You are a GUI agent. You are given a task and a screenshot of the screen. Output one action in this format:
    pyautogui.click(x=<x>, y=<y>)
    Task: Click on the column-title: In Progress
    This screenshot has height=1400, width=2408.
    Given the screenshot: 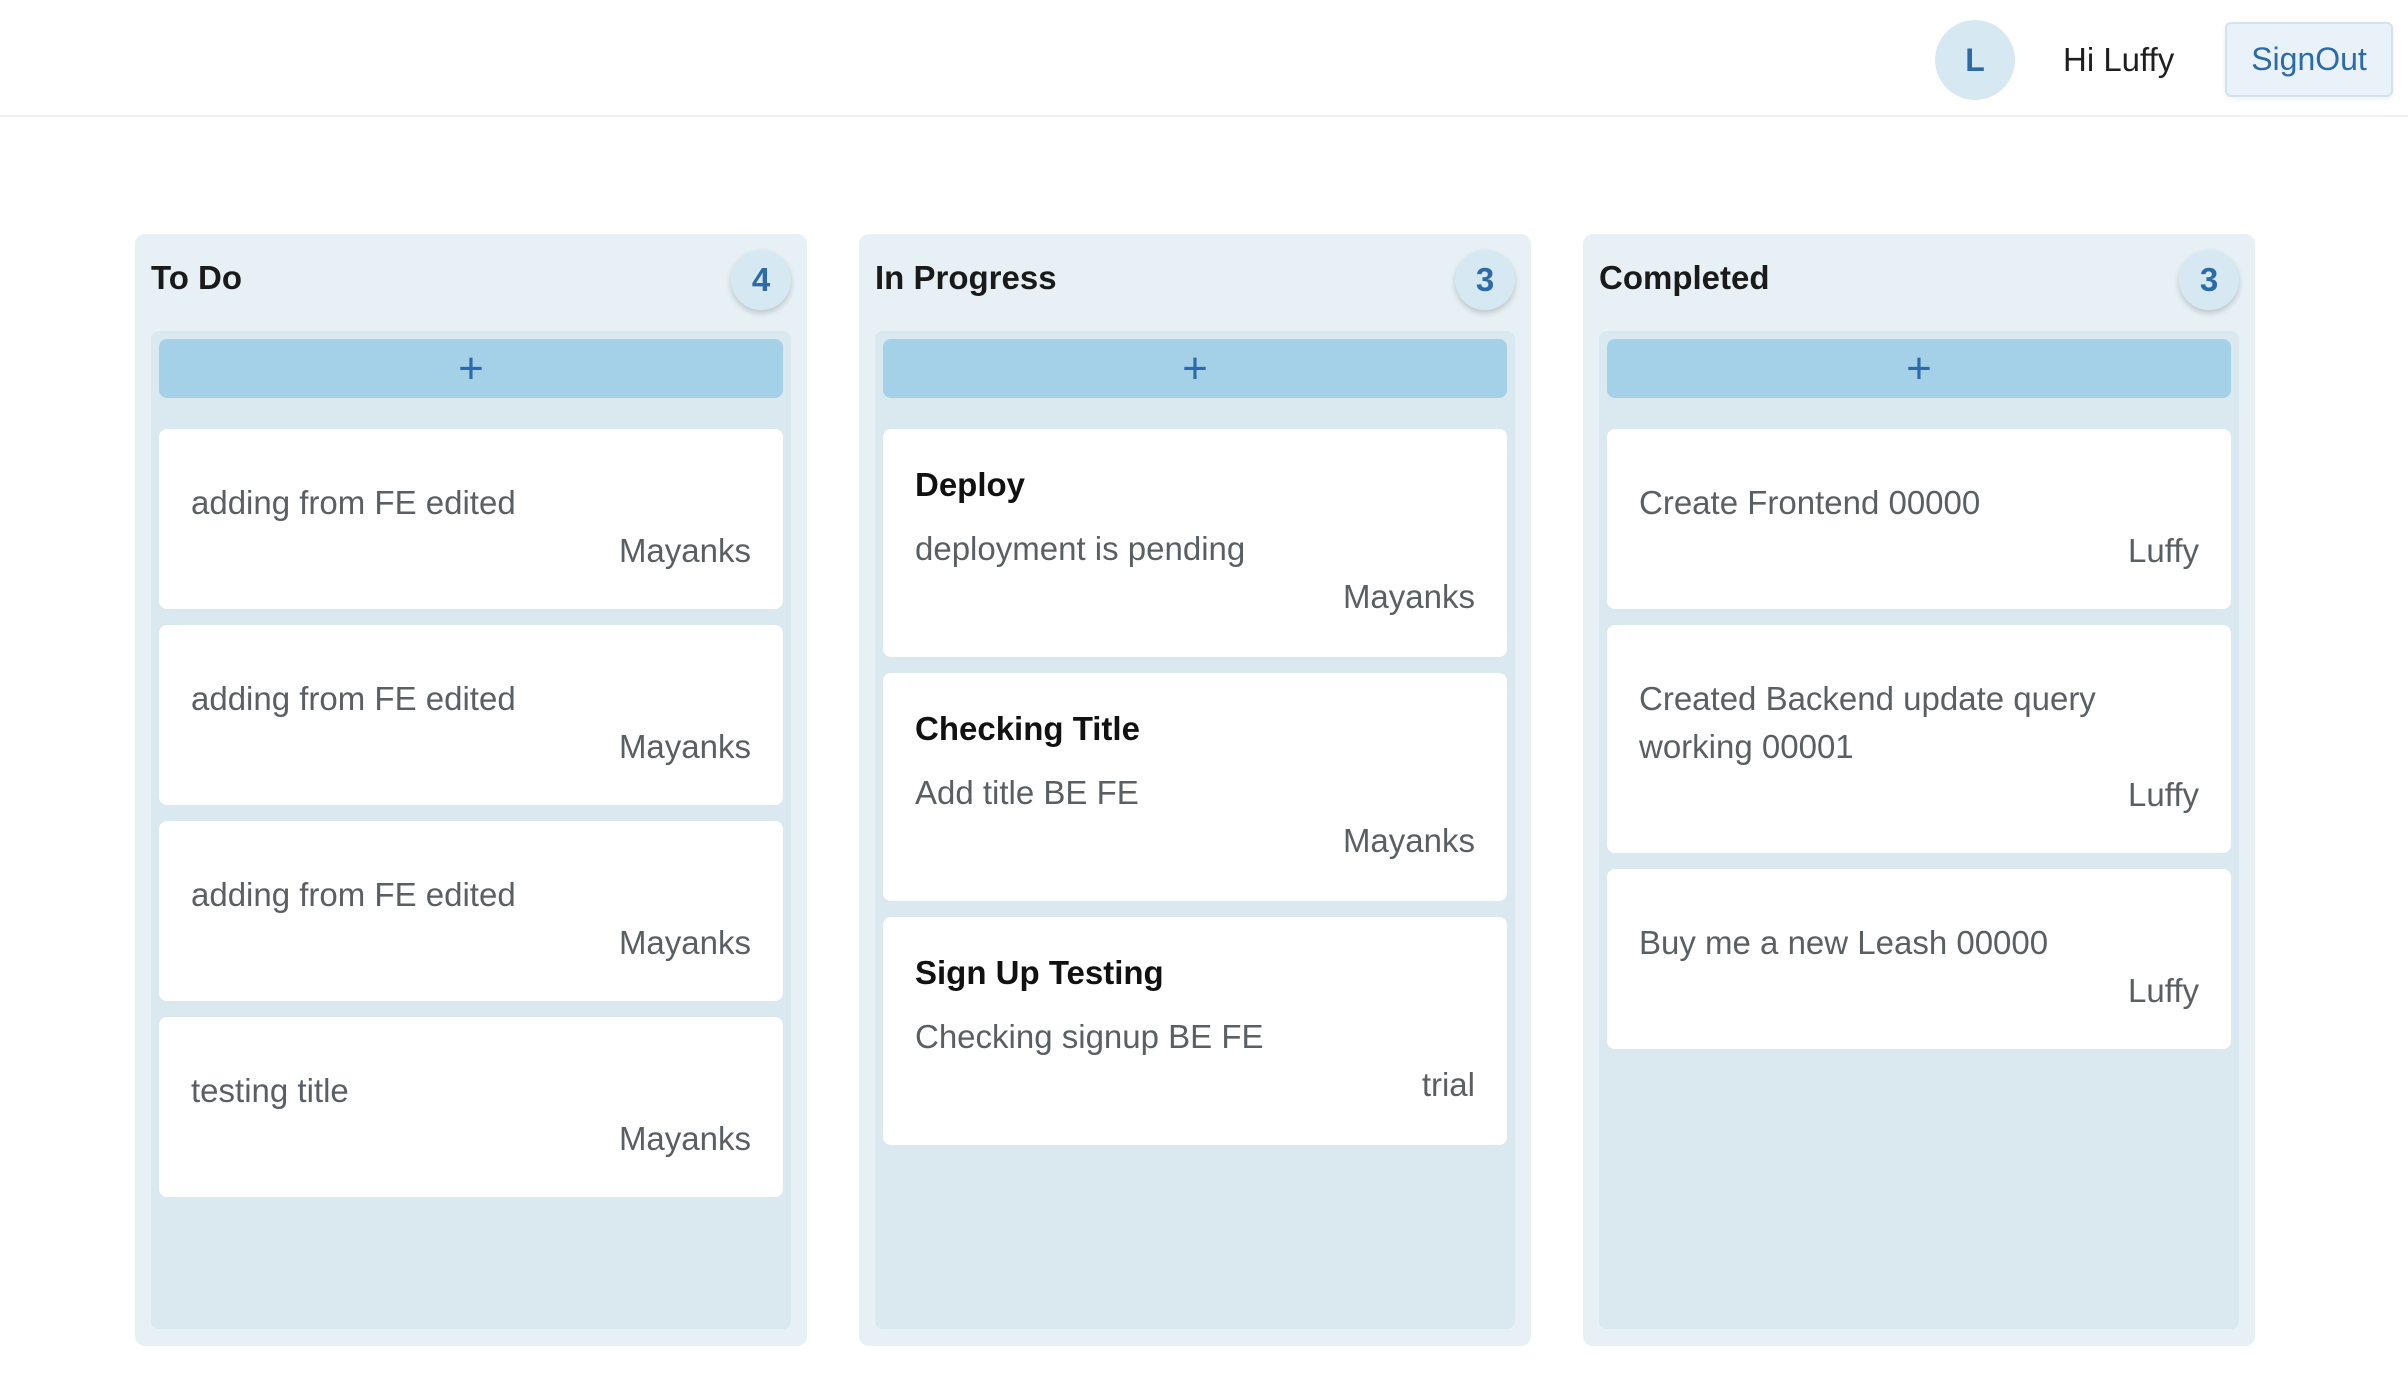 What is the action you would take?
    pyautogui.click(x=966, y=277)
    